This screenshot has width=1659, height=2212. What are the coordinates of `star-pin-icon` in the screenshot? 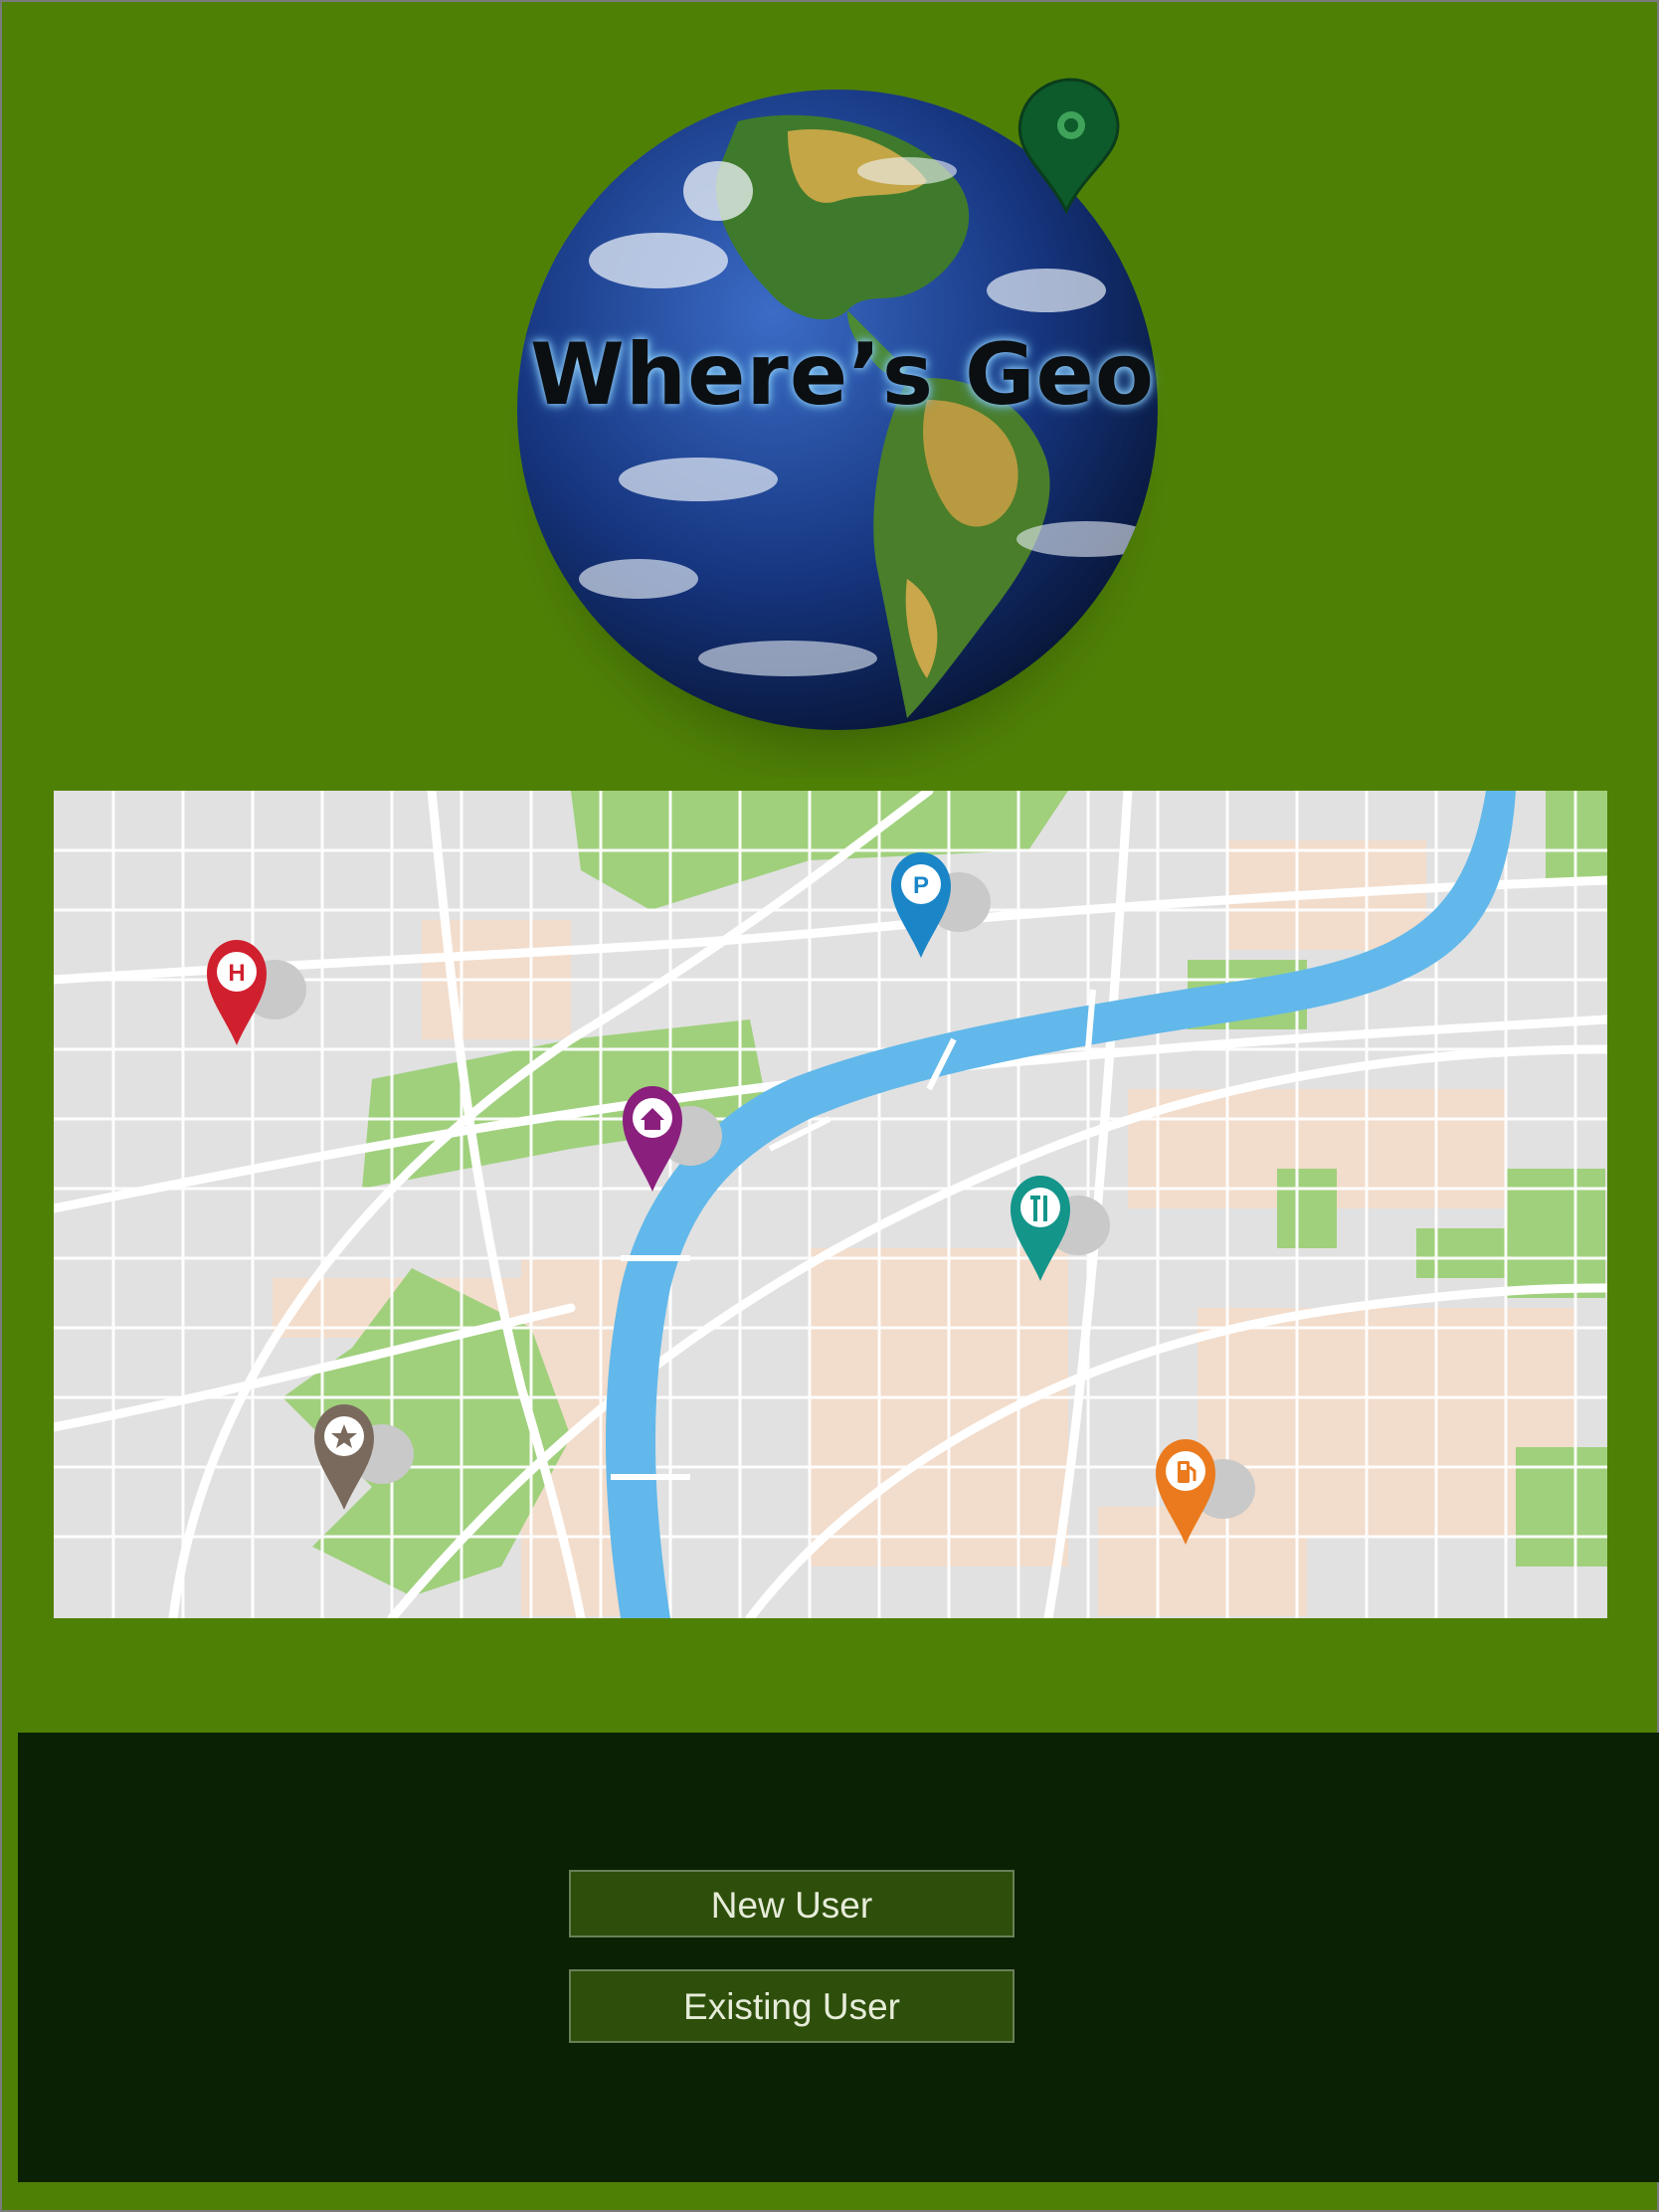 It's located at (367, 1457).